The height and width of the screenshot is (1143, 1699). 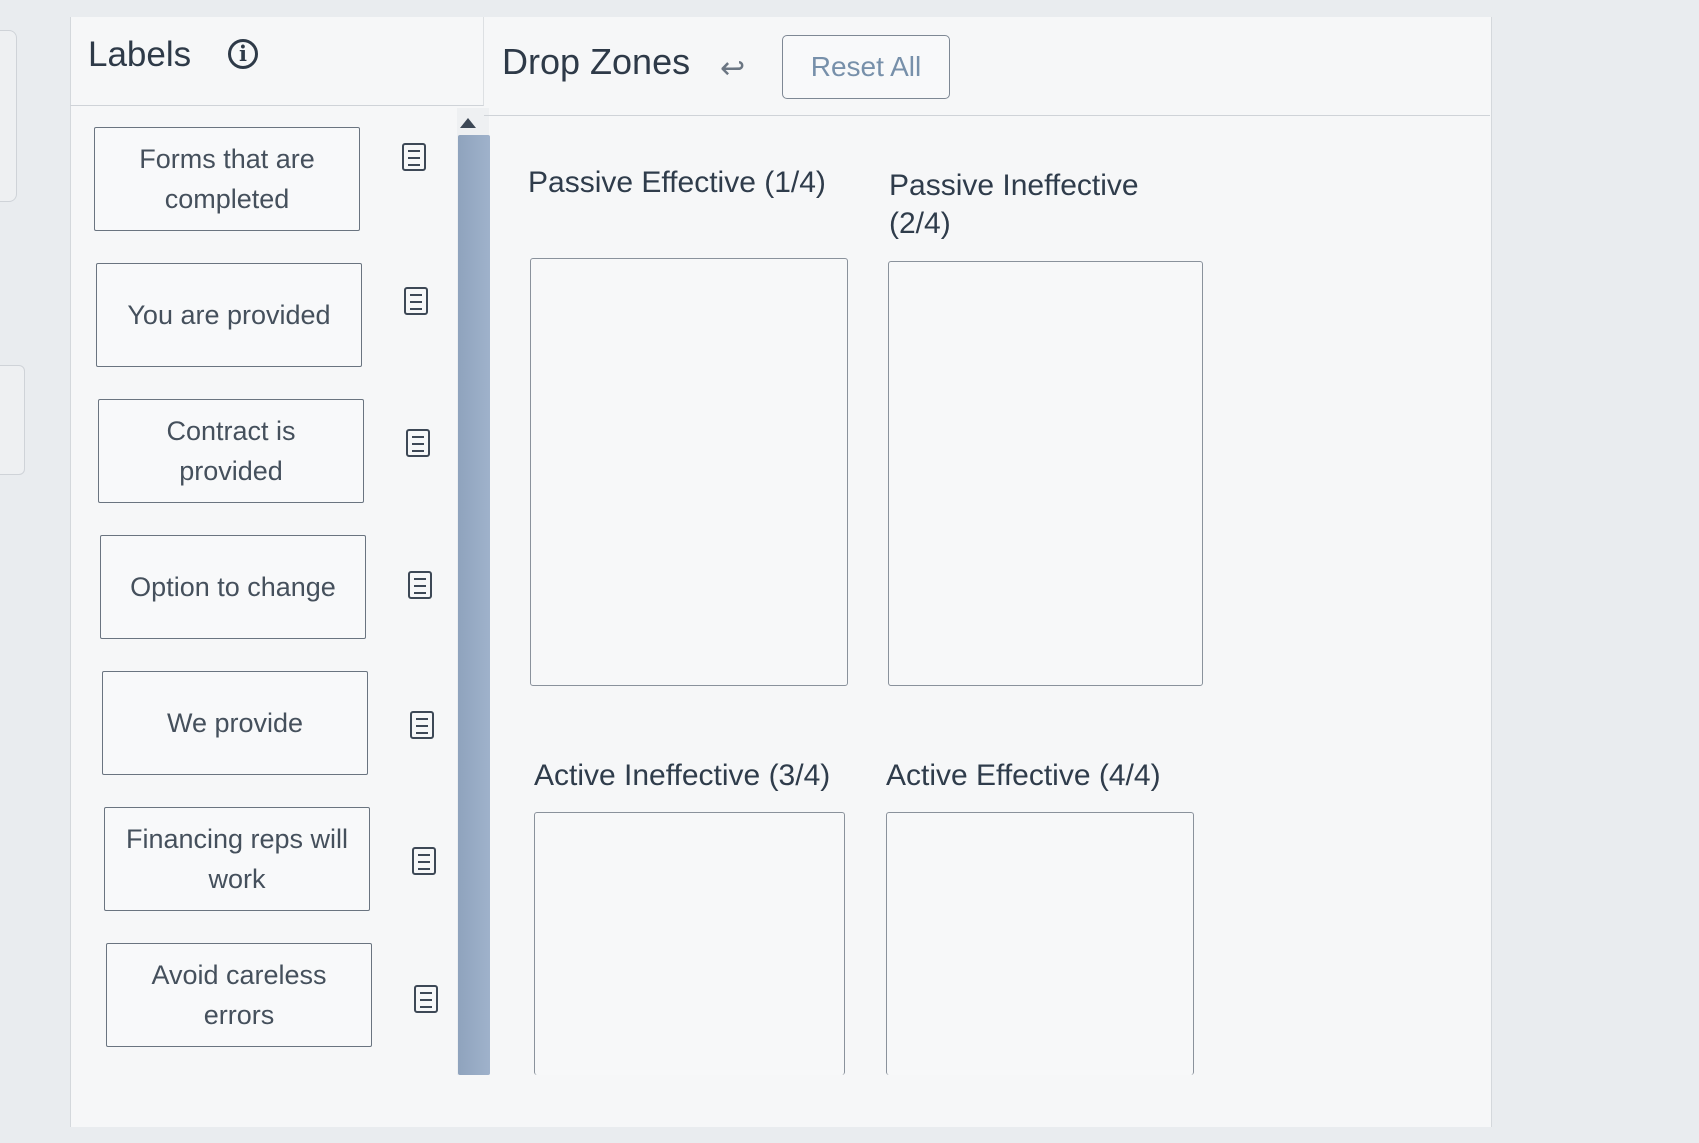 I want to click on label-card: We provide, so click(x=235, y=723).